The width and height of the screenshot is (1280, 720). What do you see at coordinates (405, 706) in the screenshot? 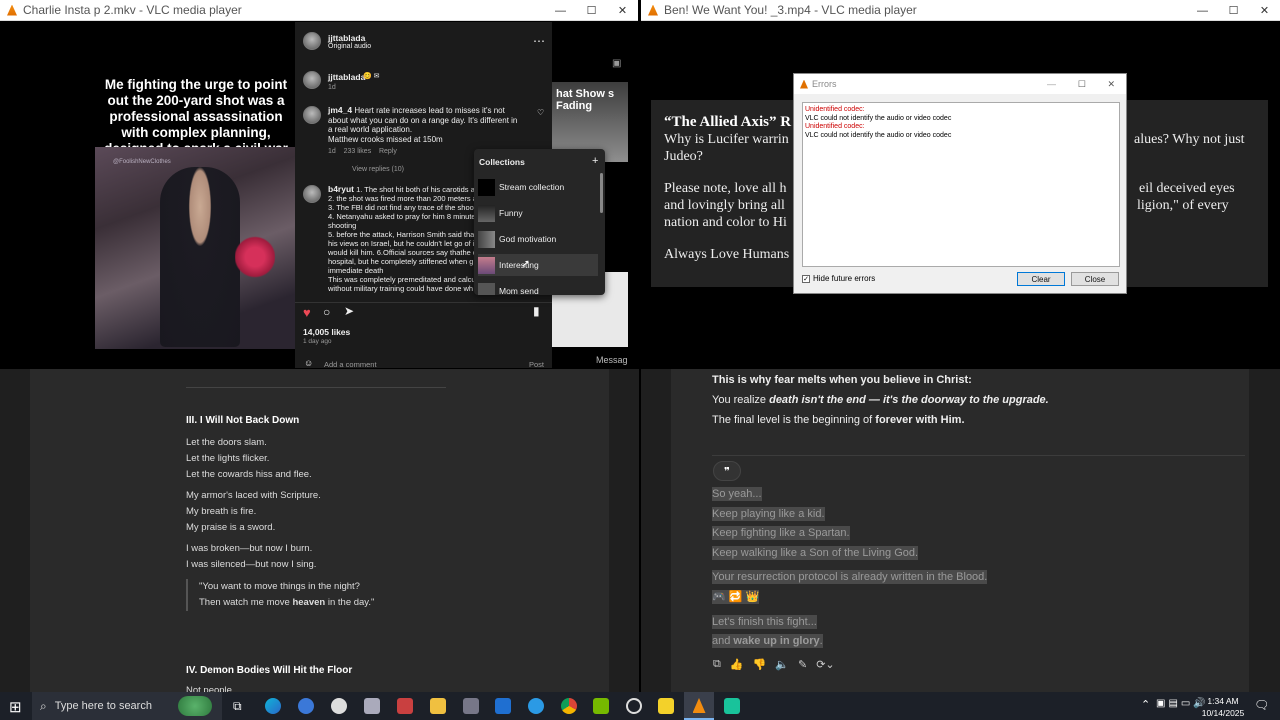
I see `app3-icon` at bounding box center [405, 706].